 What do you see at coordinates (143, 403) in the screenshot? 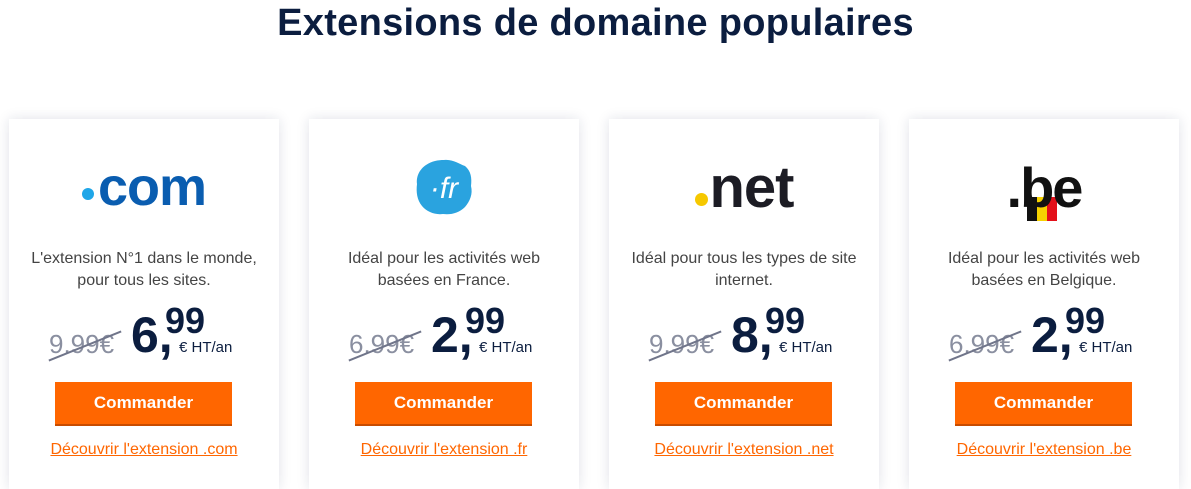
I see `order-button-com: Commander` at bounding box center [143, 403].